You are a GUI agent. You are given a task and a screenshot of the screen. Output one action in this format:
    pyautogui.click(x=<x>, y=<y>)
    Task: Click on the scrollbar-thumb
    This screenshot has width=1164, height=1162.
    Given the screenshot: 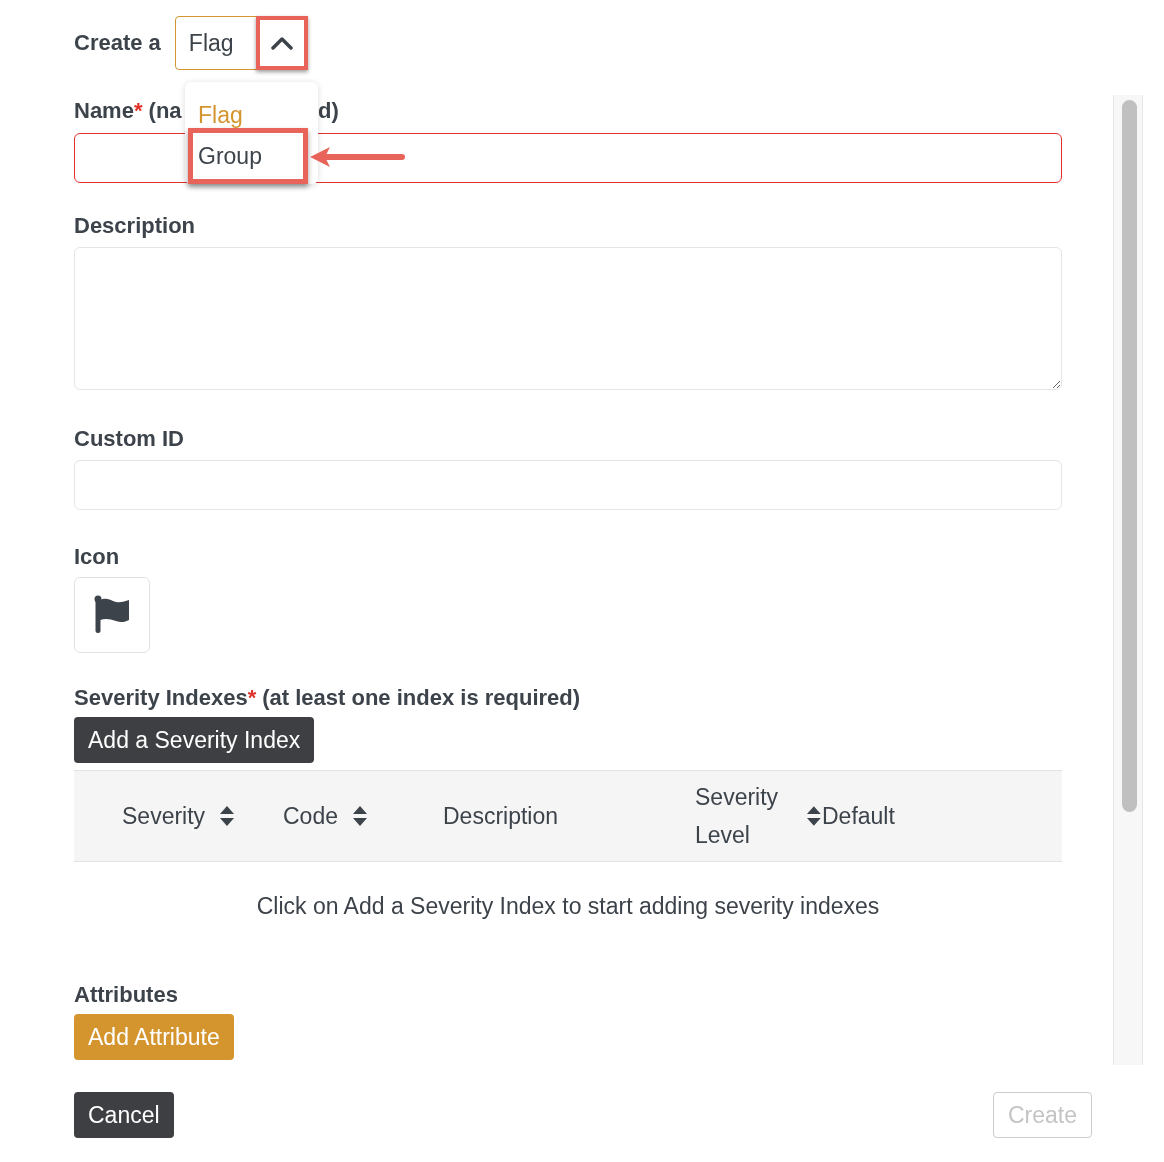 What is the action you would take?
    pyautogui.click(x=1129, y=456)
    